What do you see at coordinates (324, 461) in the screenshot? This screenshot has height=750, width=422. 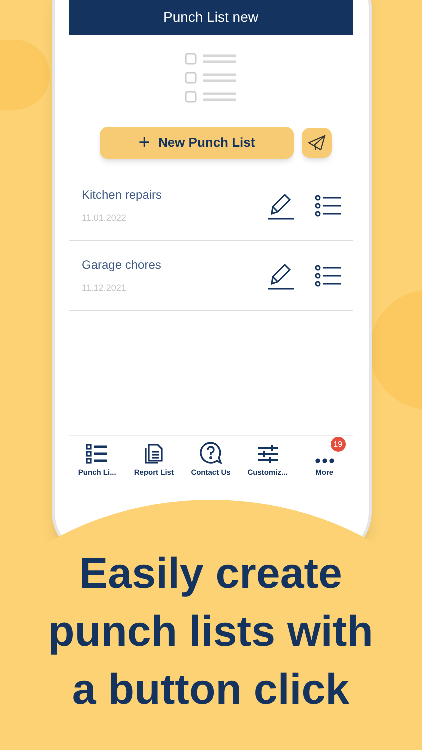 I see `more-icon` at bounding box center [324, 461].